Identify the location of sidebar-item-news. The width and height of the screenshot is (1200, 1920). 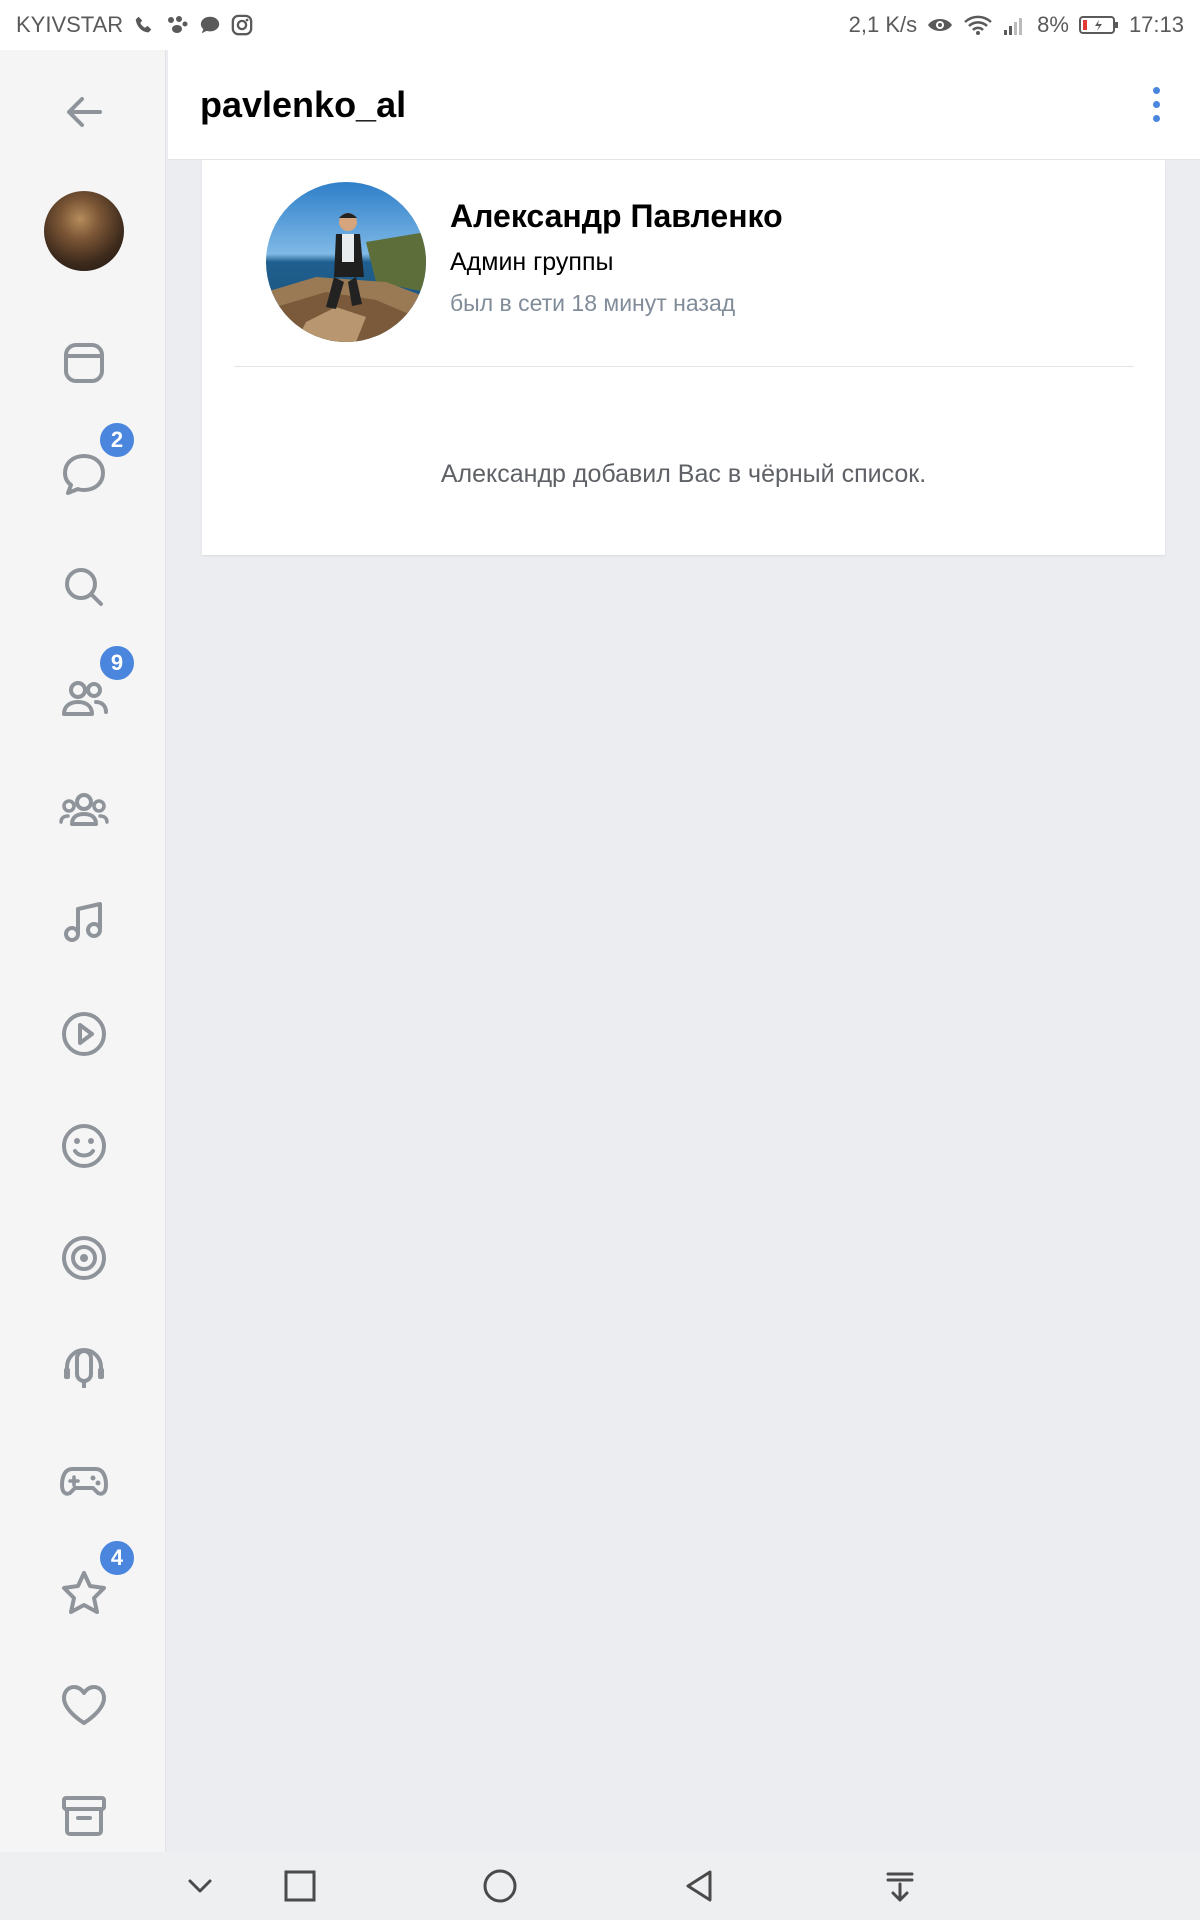
(84, 363).